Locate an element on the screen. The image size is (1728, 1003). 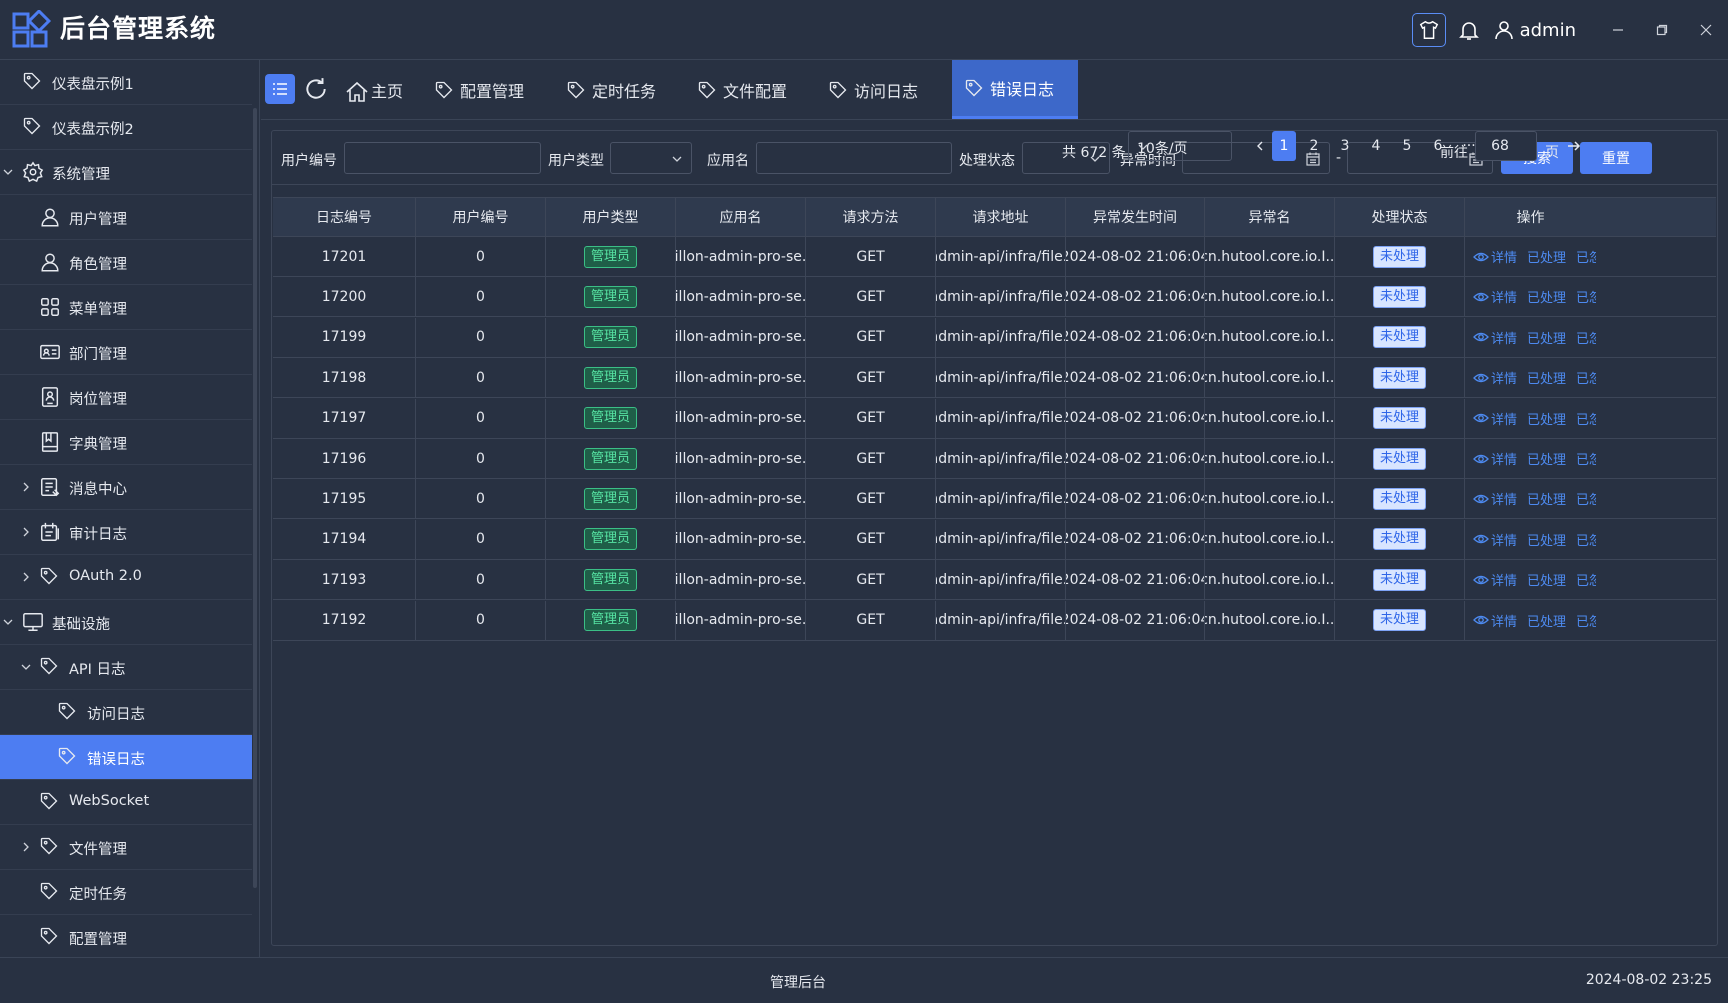
sidebar-item-3: 用户管理 is located at coordinates (126, 217).